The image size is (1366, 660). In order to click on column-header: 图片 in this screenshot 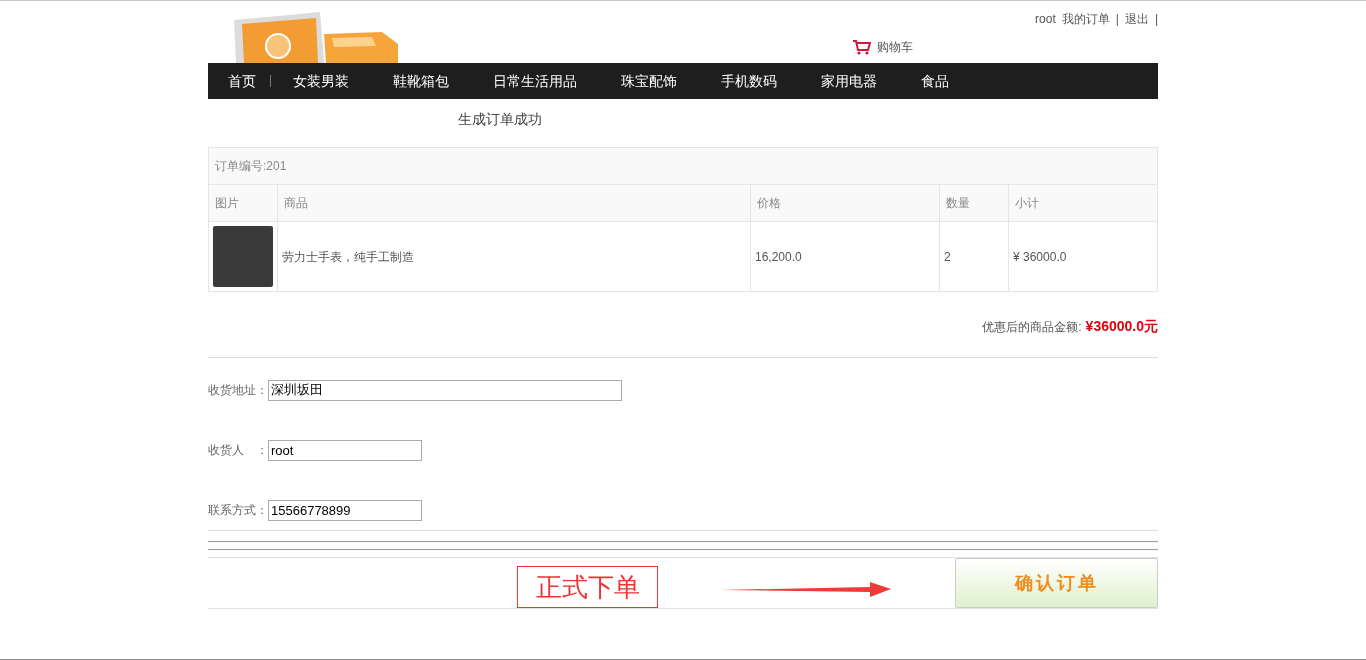, I will do `click(243, 203)`.